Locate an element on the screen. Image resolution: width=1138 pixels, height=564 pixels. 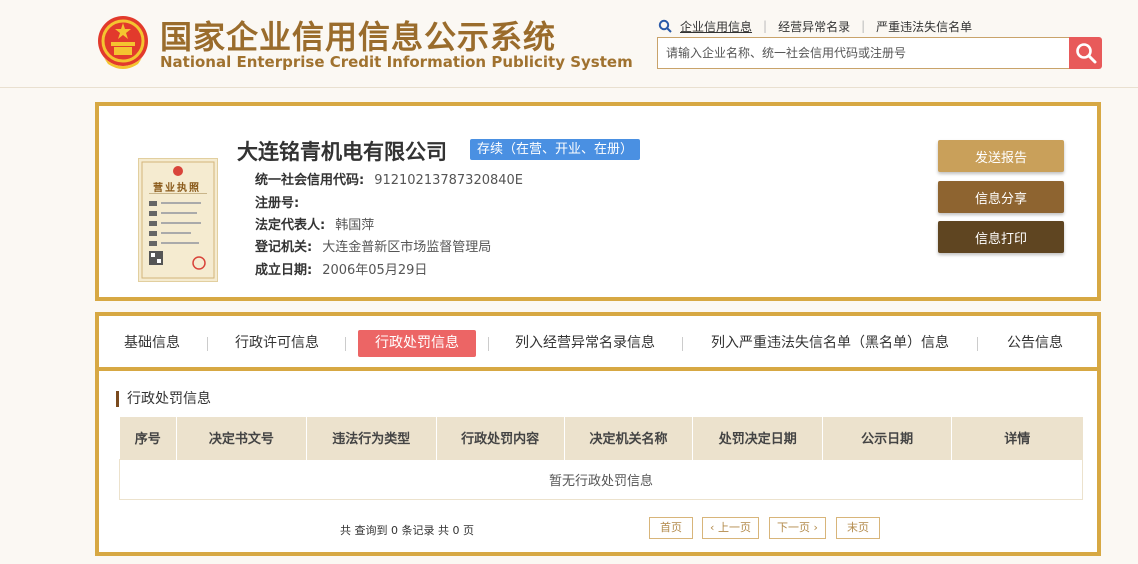
search-input is located at coordinates (863, 53).